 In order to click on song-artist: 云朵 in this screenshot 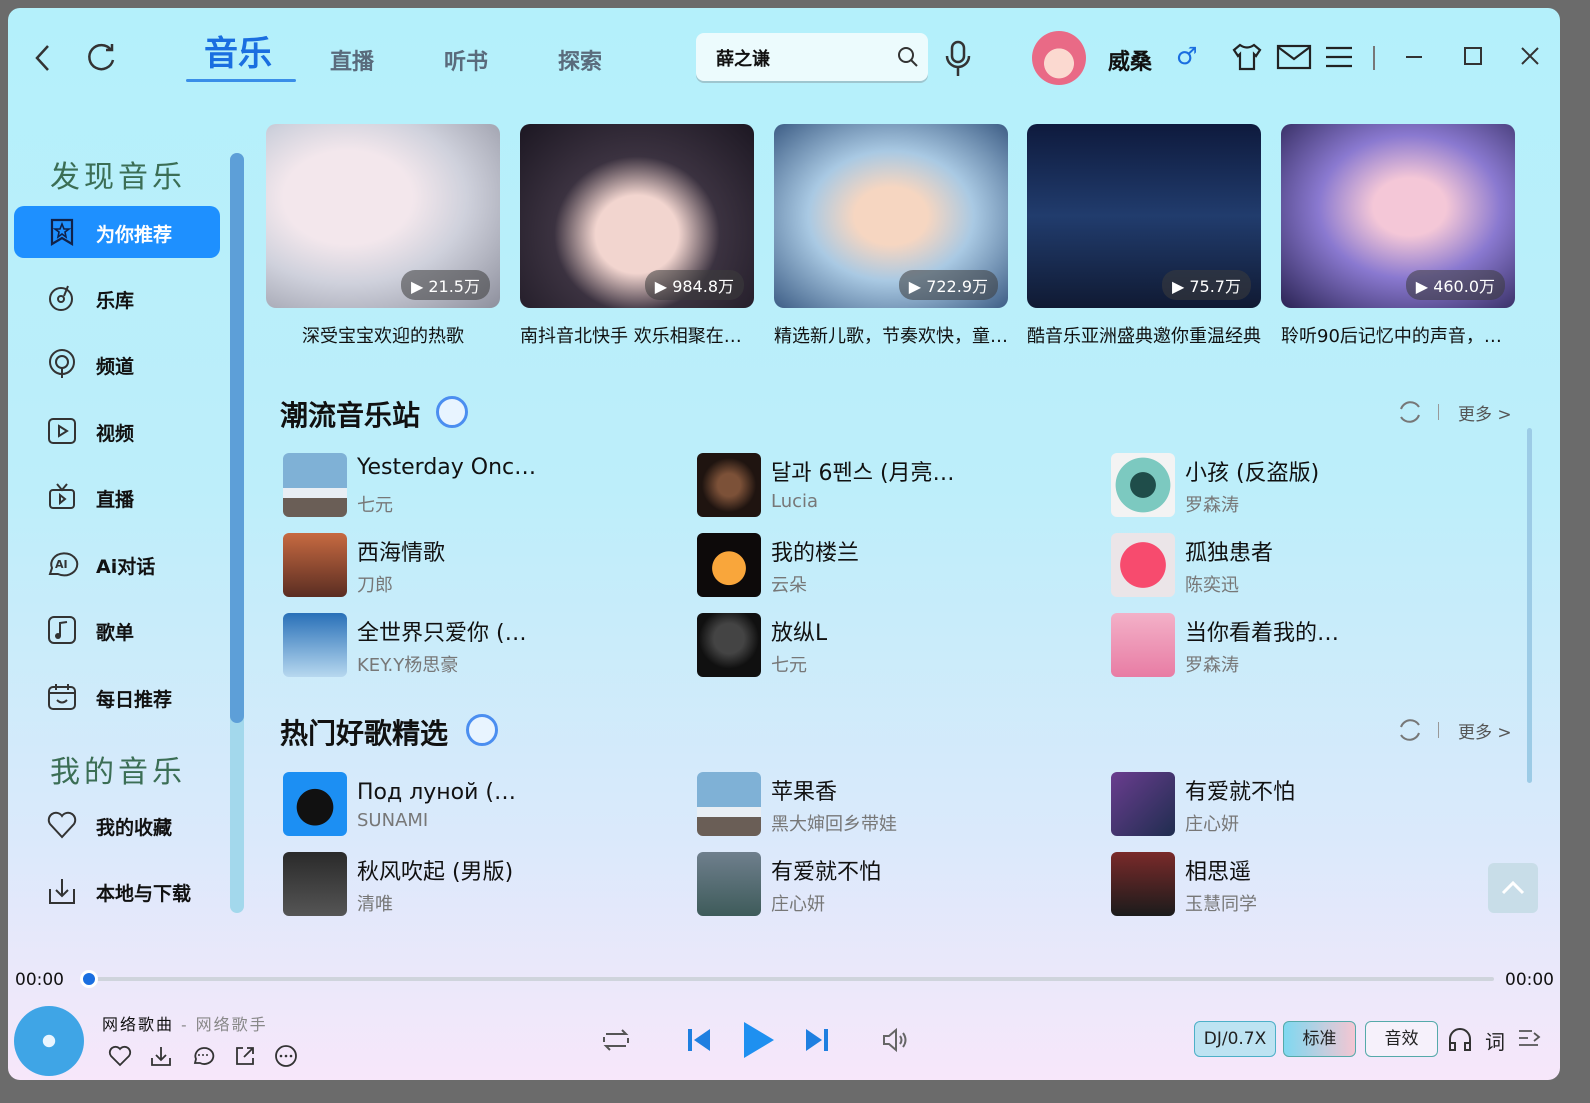, I will do `click(789, 584)`.